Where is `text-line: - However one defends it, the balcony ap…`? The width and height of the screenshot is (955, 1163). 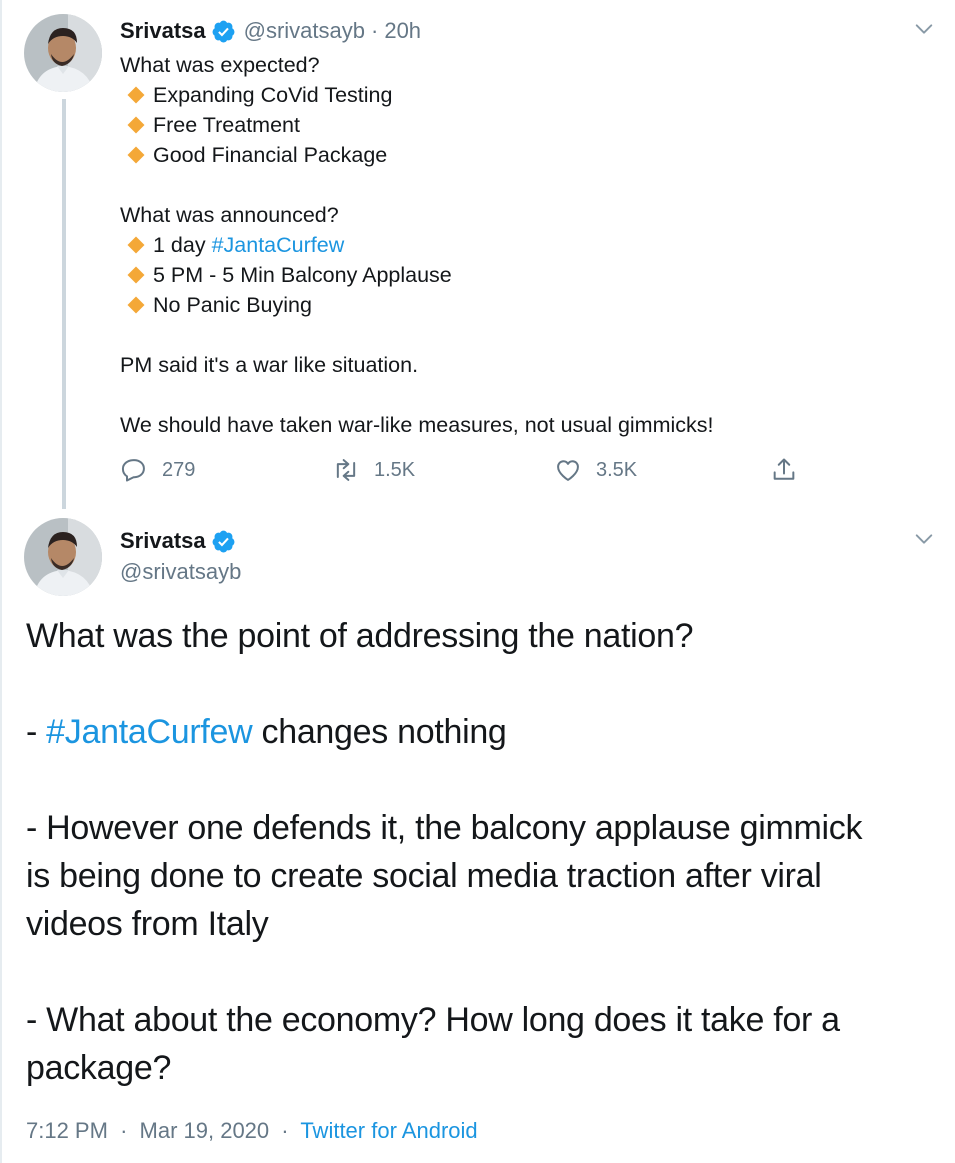 text-line: - However one defends it, the balcony ap… is located at coordinates (444, 828).